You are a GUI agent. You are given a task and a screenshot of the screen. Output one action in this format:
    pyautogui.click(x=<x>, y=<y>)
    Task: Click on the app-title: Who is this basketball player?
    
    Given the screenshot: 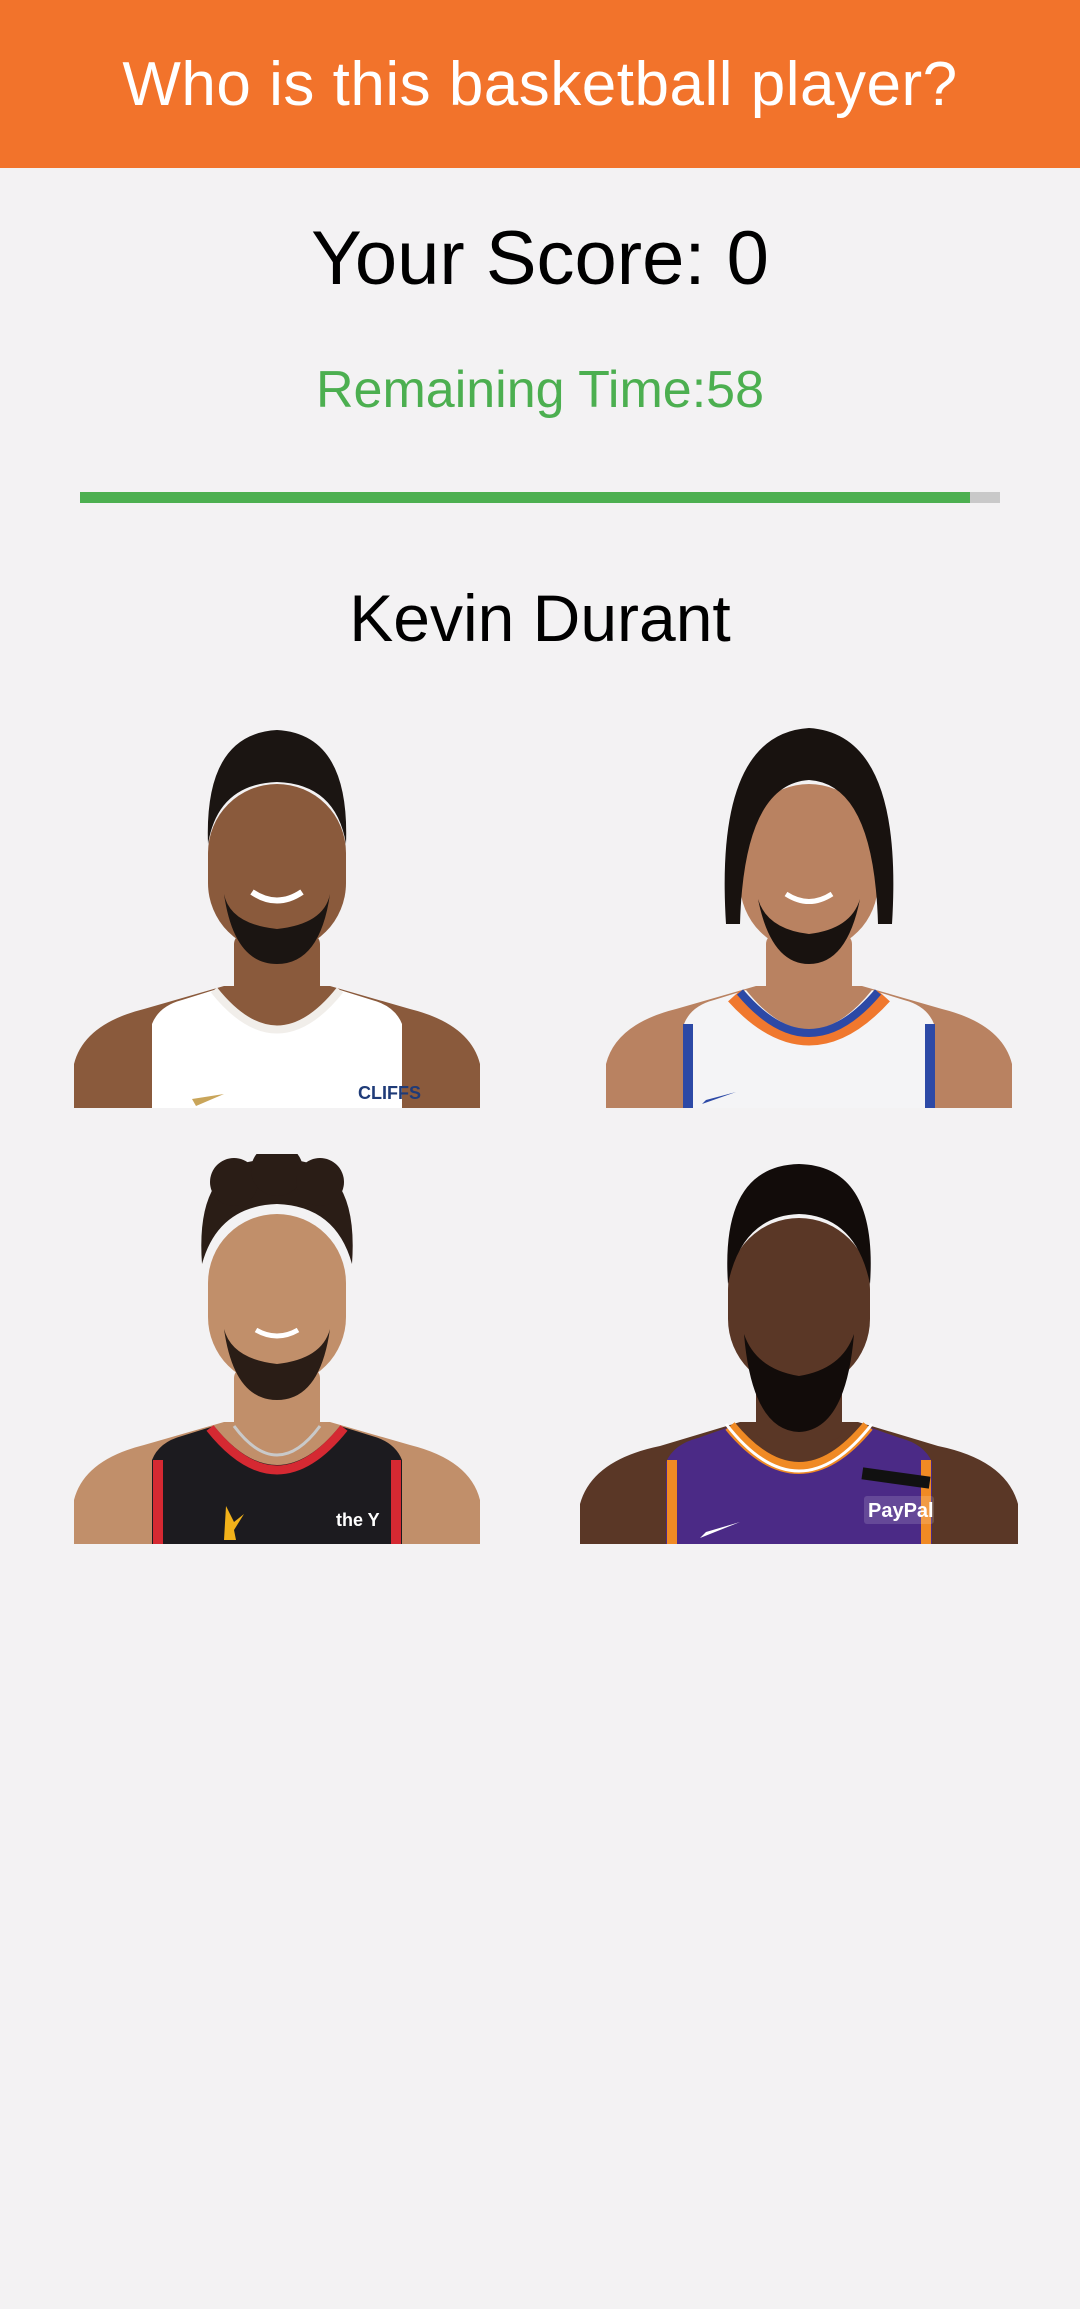 What is the action you would take?
    pyautogui.click(x=540, y=84)
    